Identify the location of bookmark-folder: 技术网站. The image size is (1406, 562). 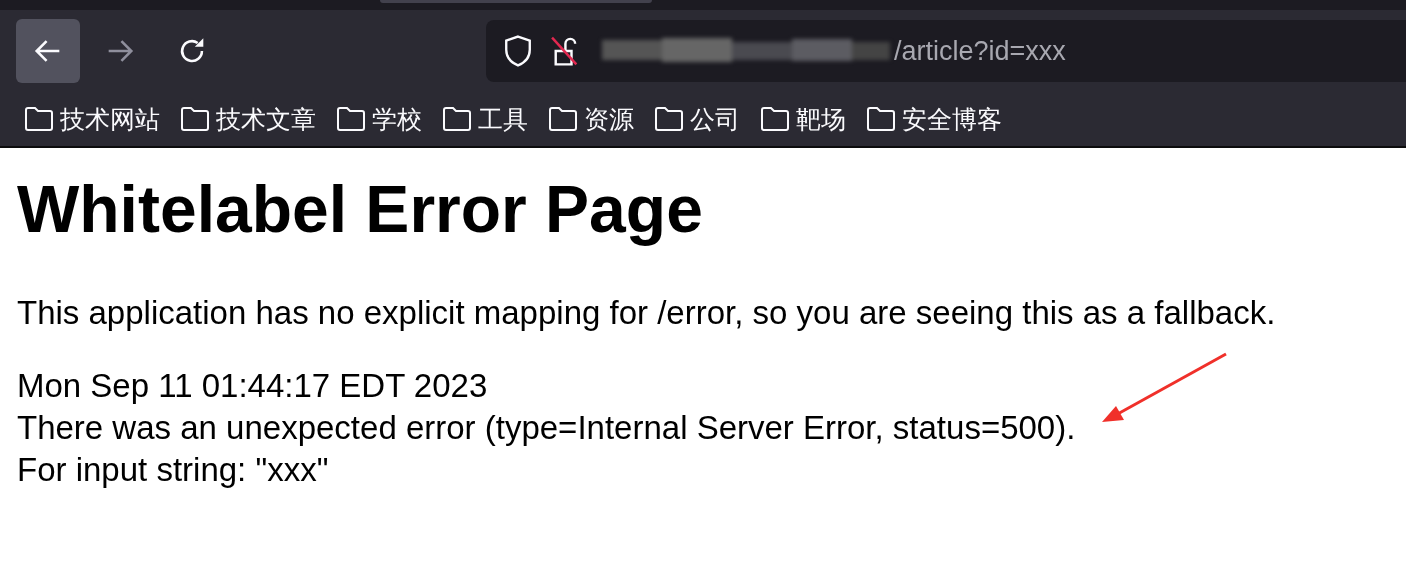
(92, 119).